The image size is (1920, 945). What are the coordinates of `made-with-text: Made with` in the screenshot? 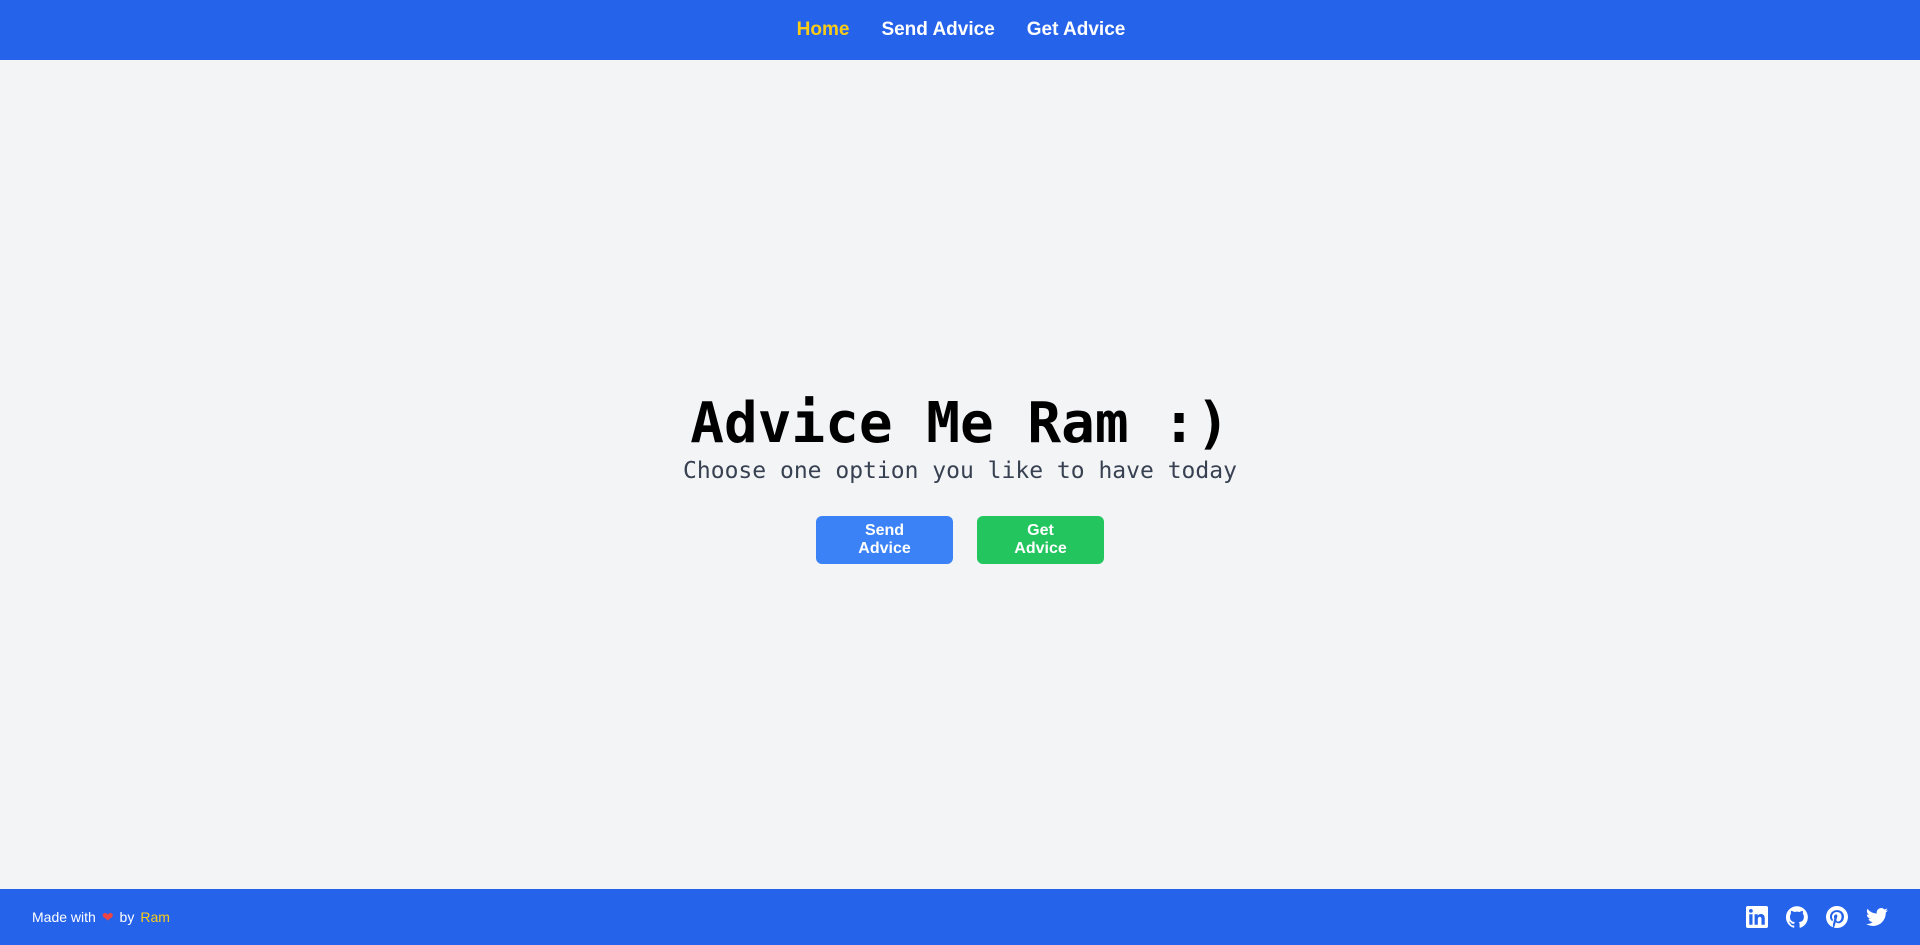 It's located at (64, 917).